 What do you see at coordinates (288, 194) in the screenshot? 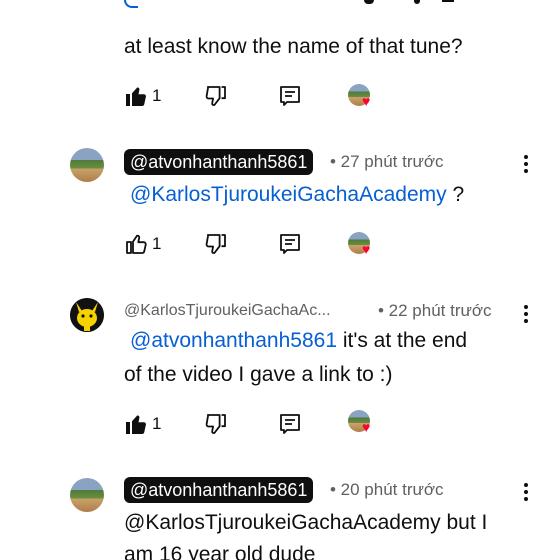
I see `mention-link: @KarlosTjuroukeiGachaAcademy` at bounding box center [288, 194].